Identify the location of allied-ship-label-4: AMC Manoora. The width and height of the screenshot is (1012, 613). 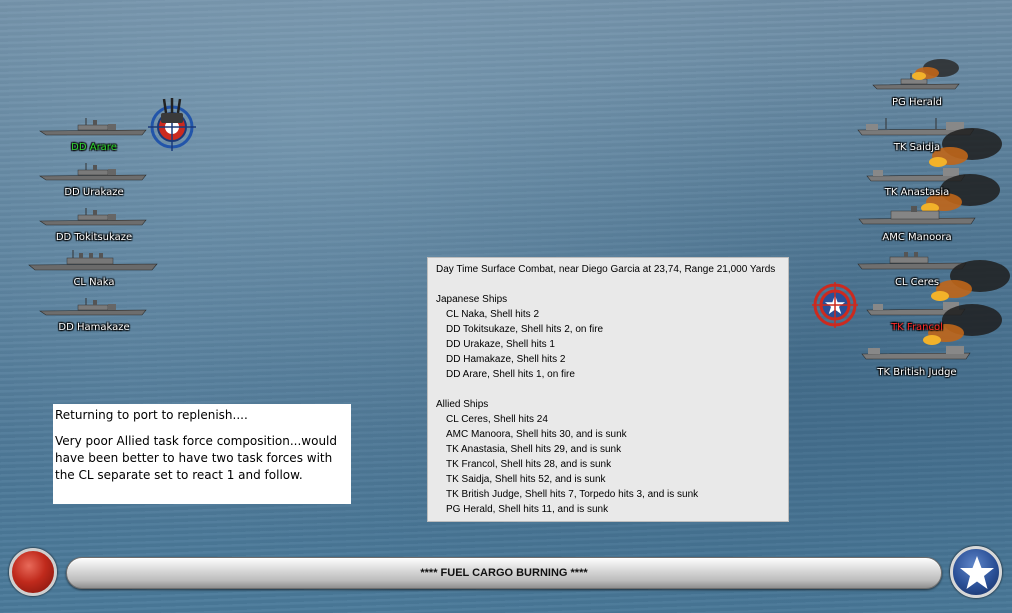
(917, 237).